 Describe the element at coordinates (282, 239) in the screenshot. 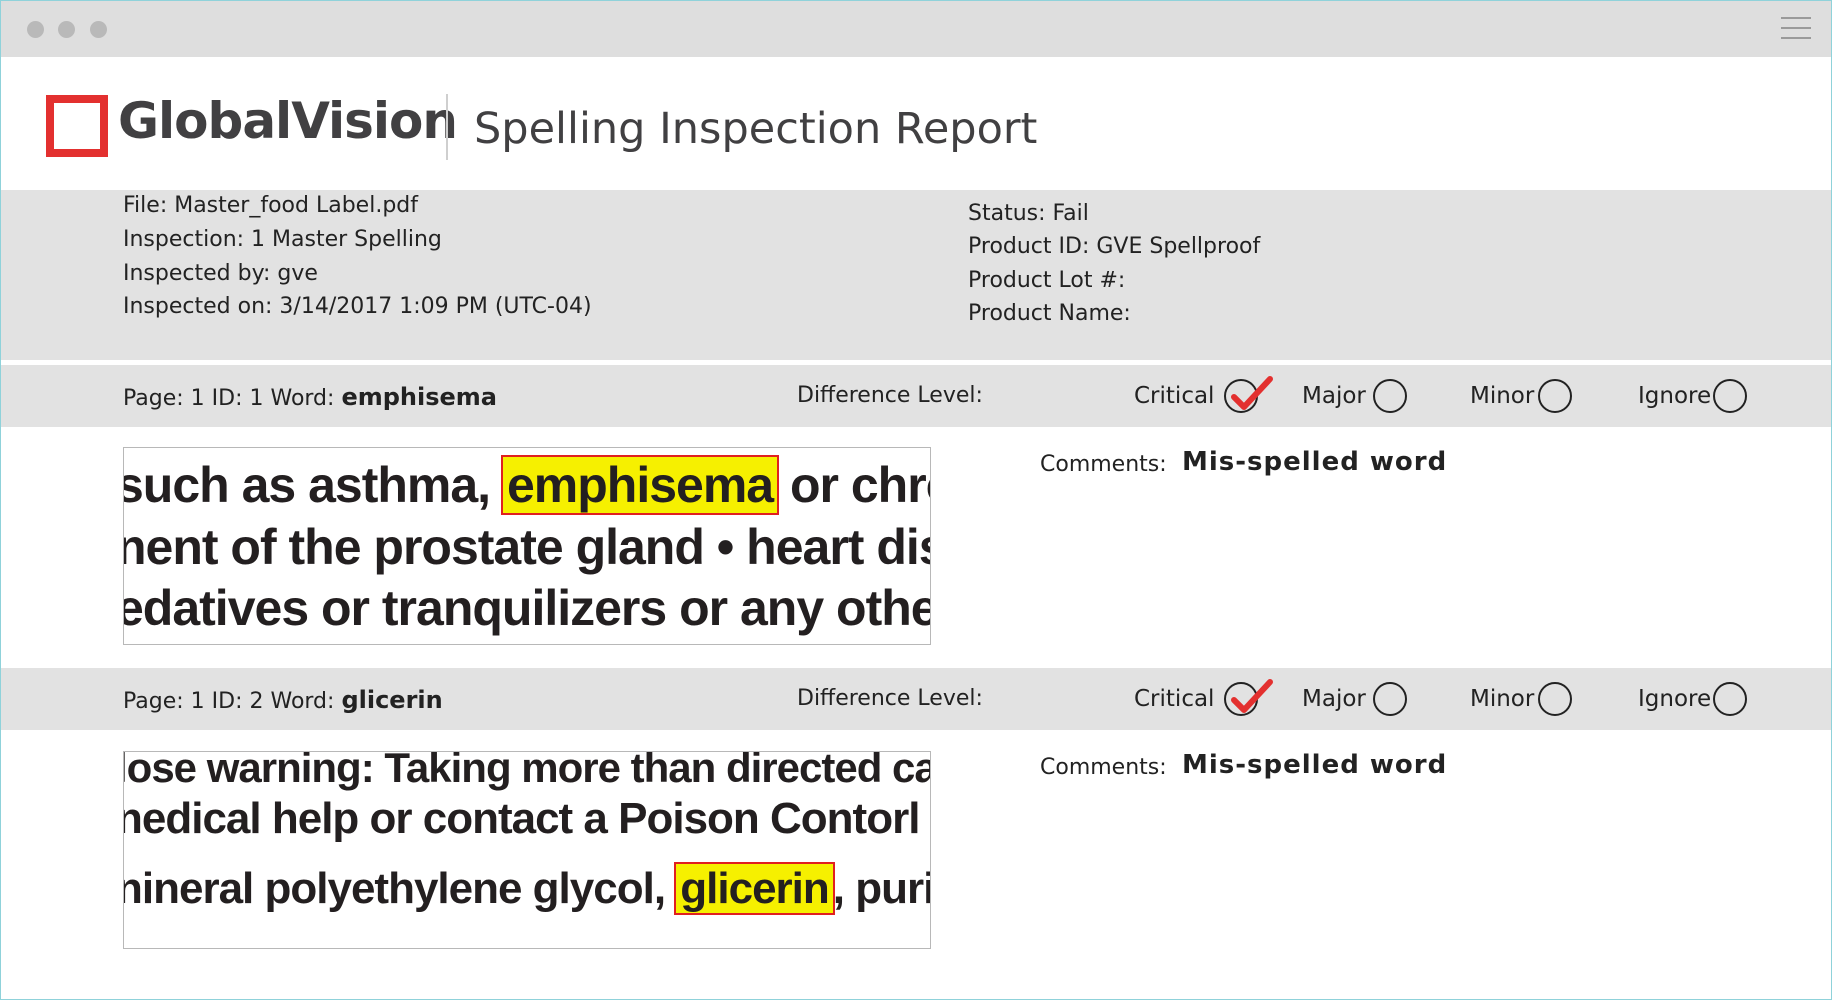

I see `info-inspection: Inspection: 1 Master Spelling` at that location.